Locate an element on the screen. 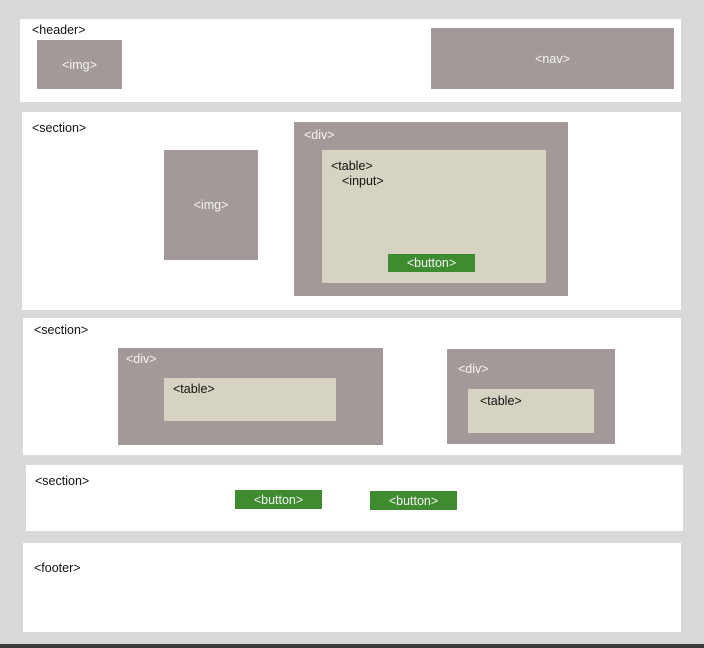 Image resolution: width=704 pixels, height=648 pixels. section-1-img-block: <img> is located at coordinates (211, 205).